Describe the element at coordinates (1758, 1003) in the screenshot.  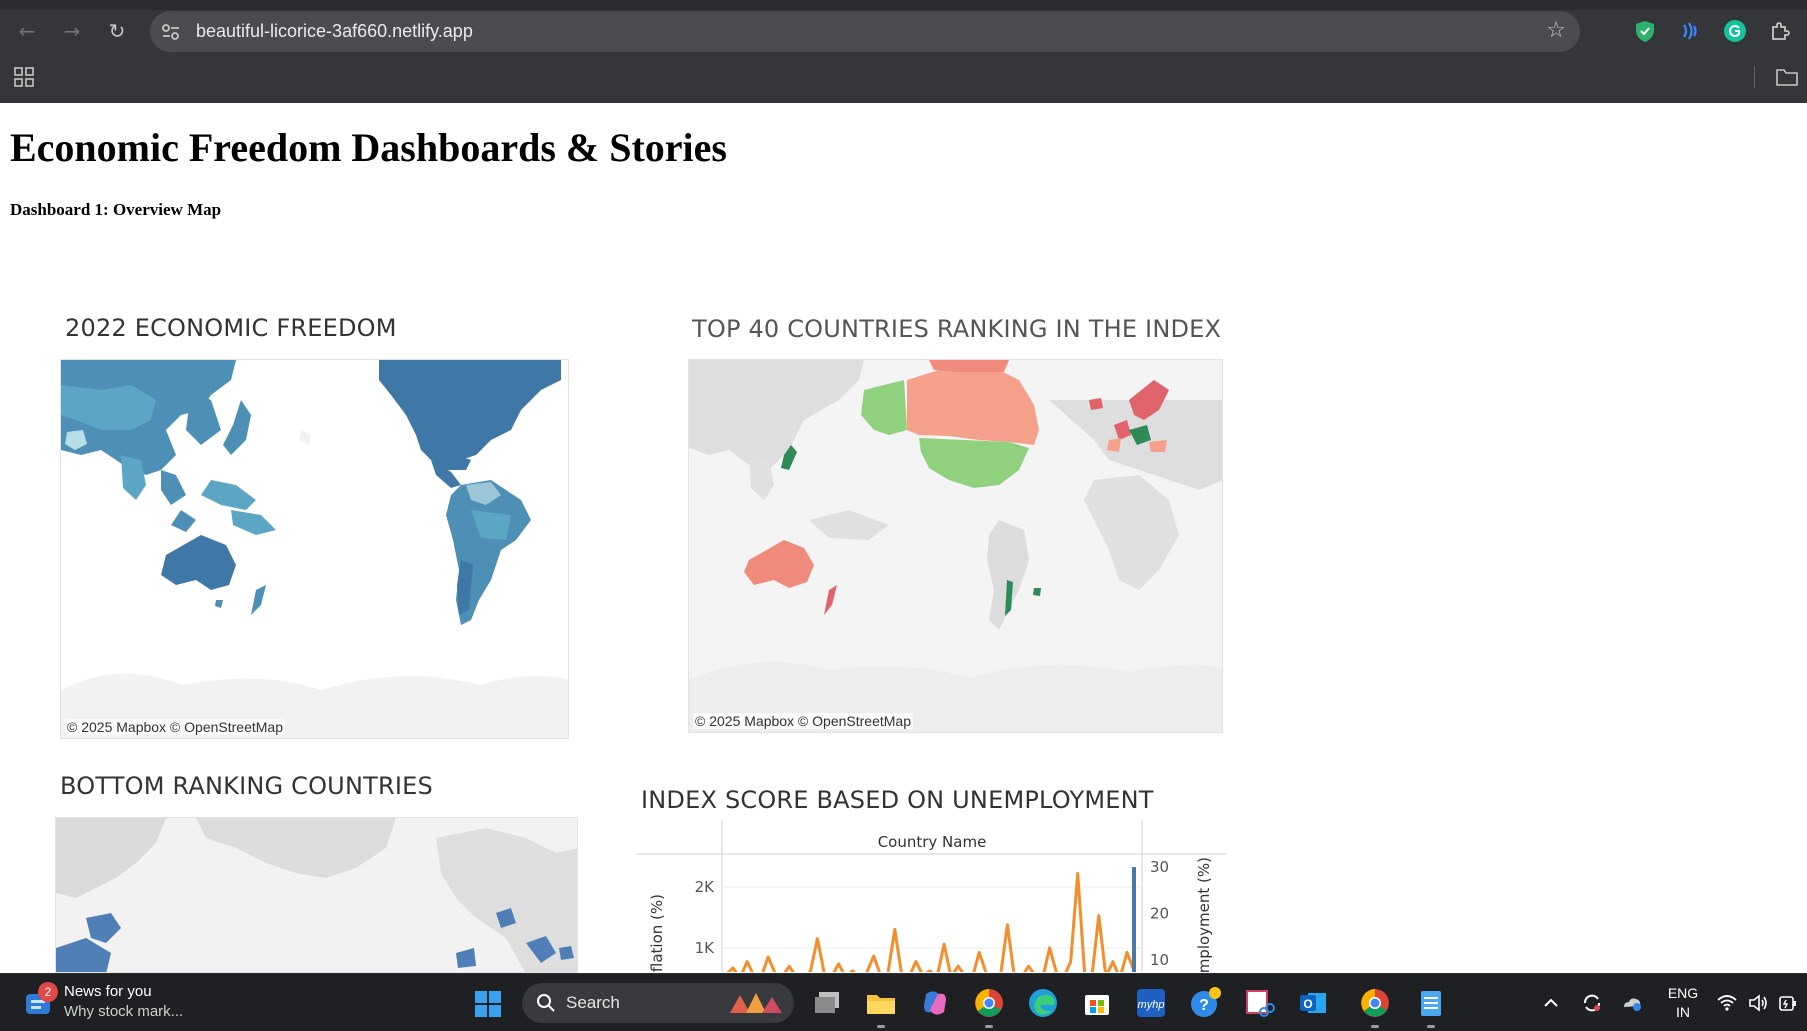
I see `volume-icon` at that location.